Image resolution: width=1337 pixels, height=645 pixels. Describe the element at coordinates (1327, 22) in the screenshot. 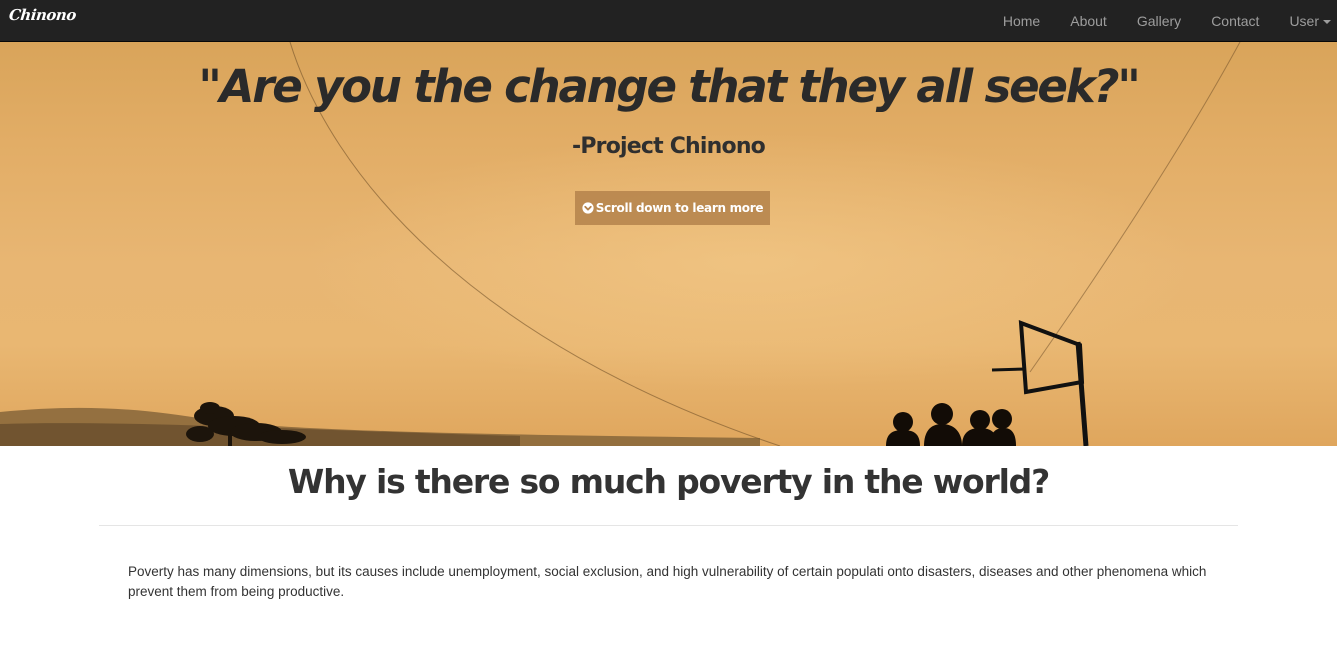

I see `caret-down-icon` at that location.